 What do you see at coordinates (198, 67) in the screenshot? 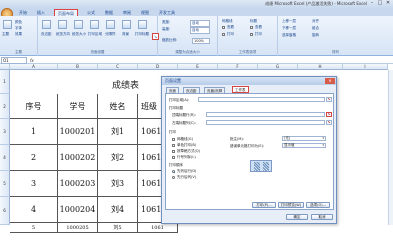
I see `col-header-e: E` at bounding box center [198, 67].